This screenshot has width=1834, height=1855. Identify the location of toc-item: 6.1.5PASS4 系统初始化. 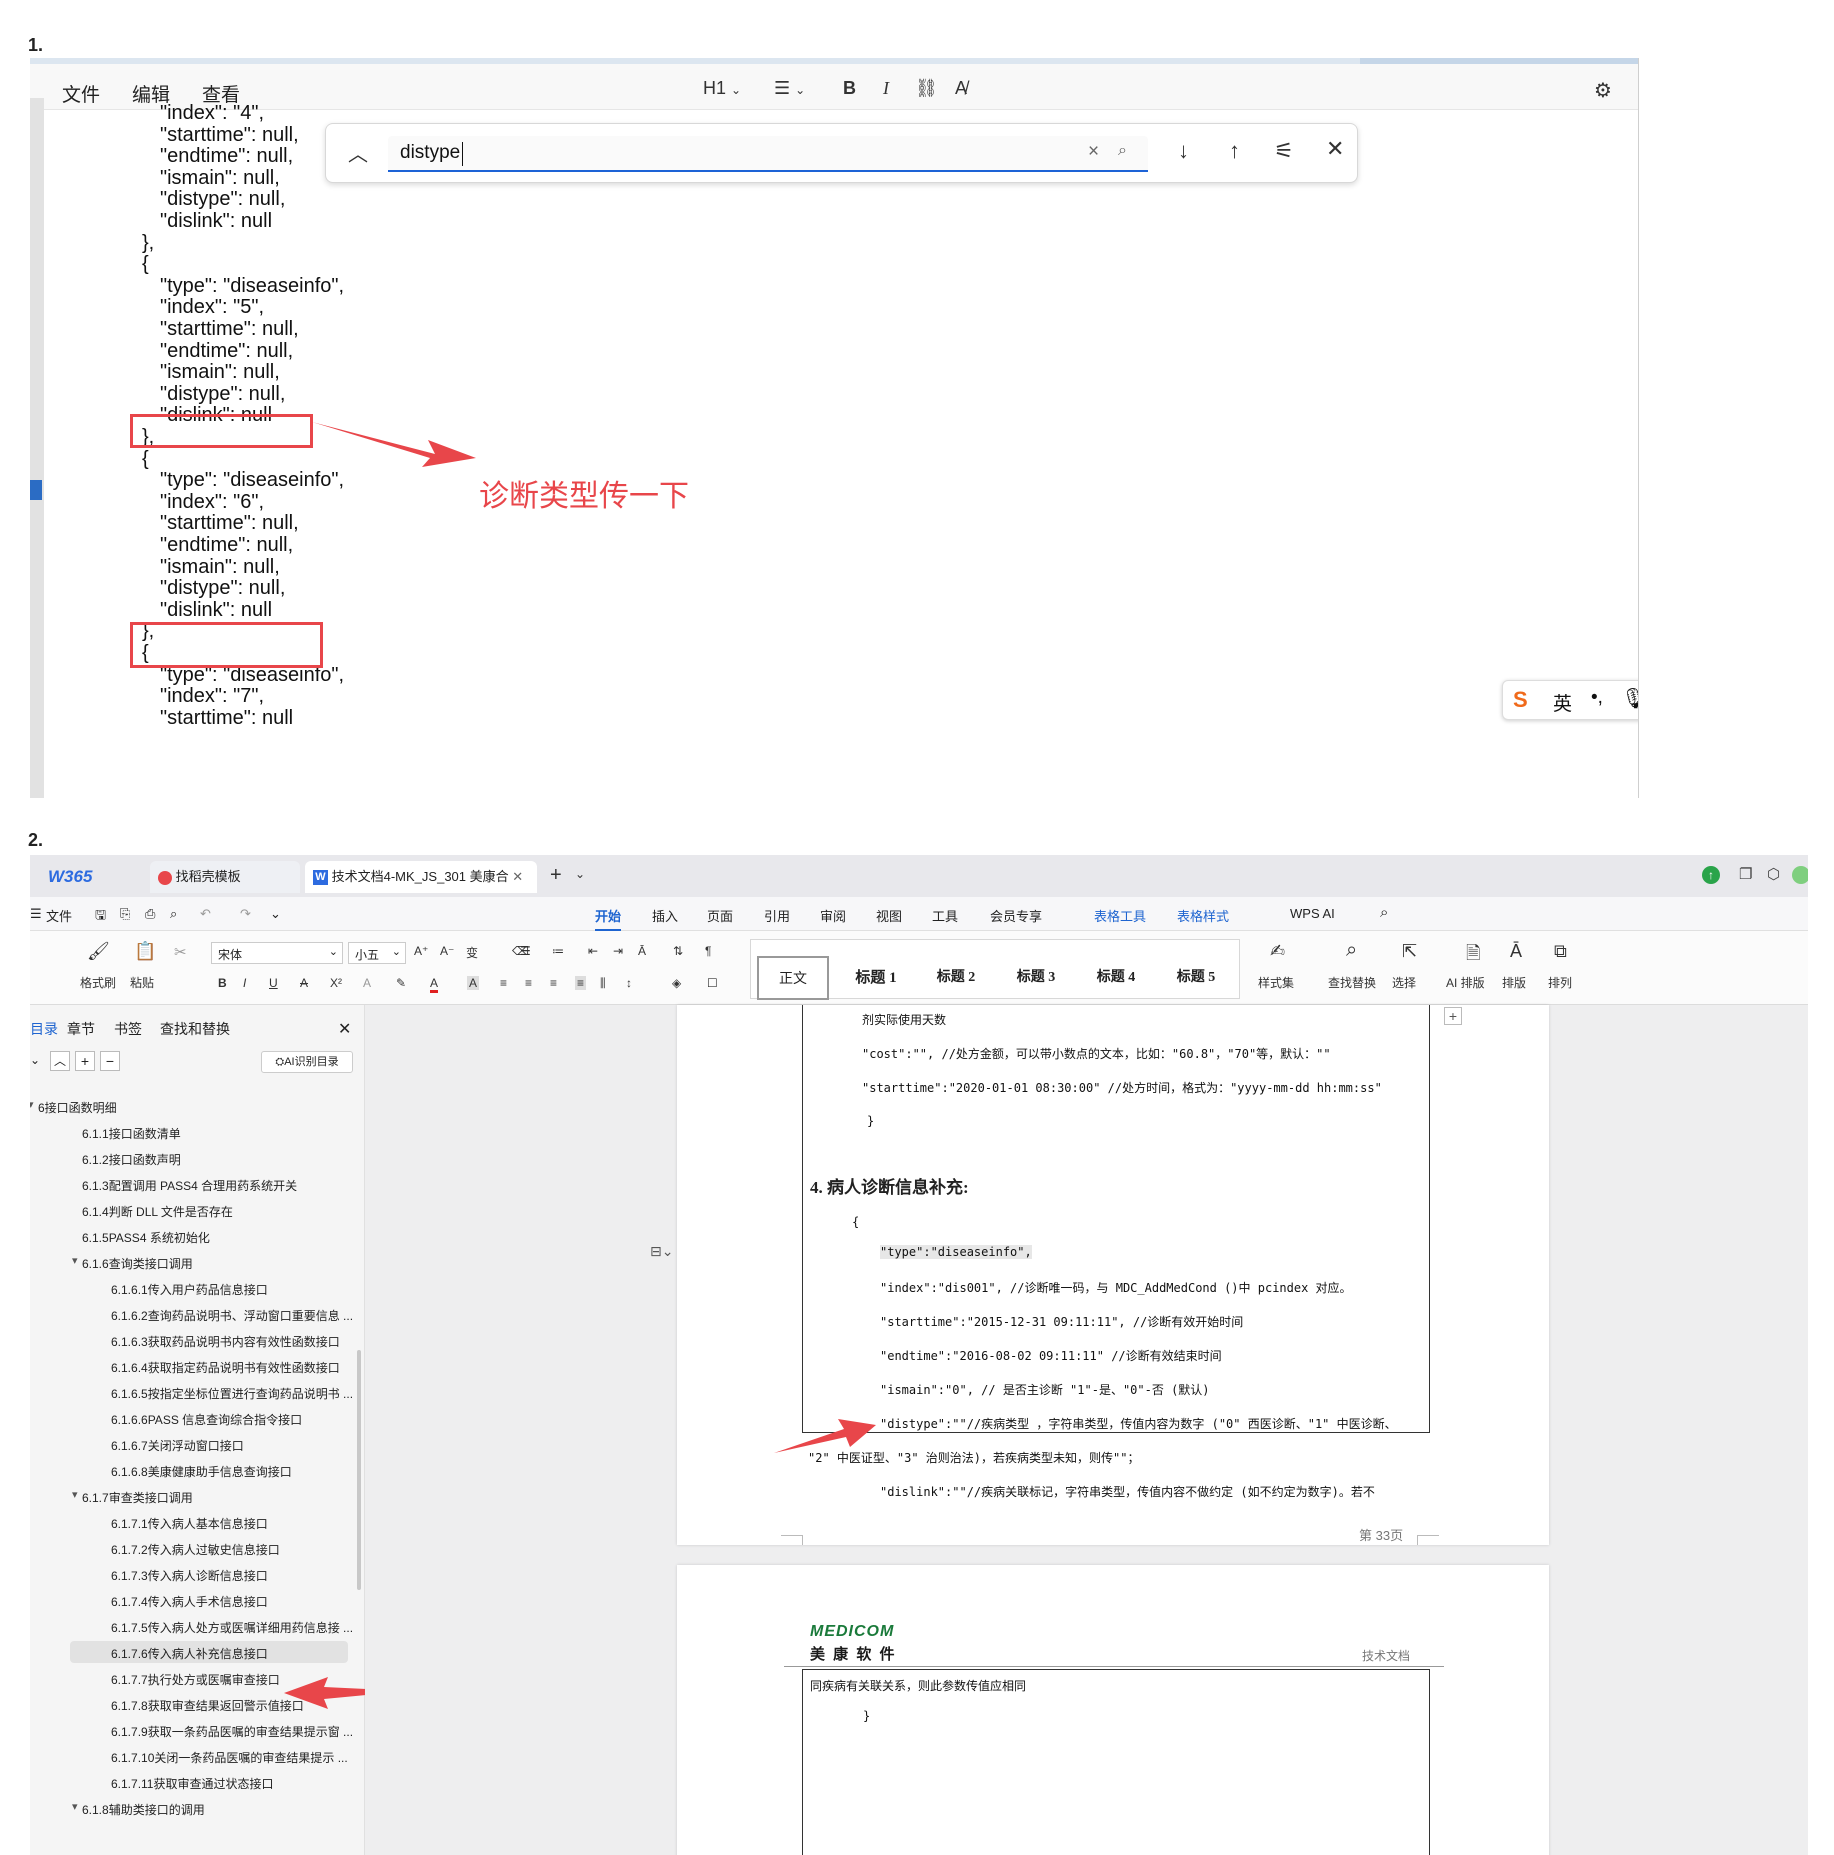
(195, 1236).